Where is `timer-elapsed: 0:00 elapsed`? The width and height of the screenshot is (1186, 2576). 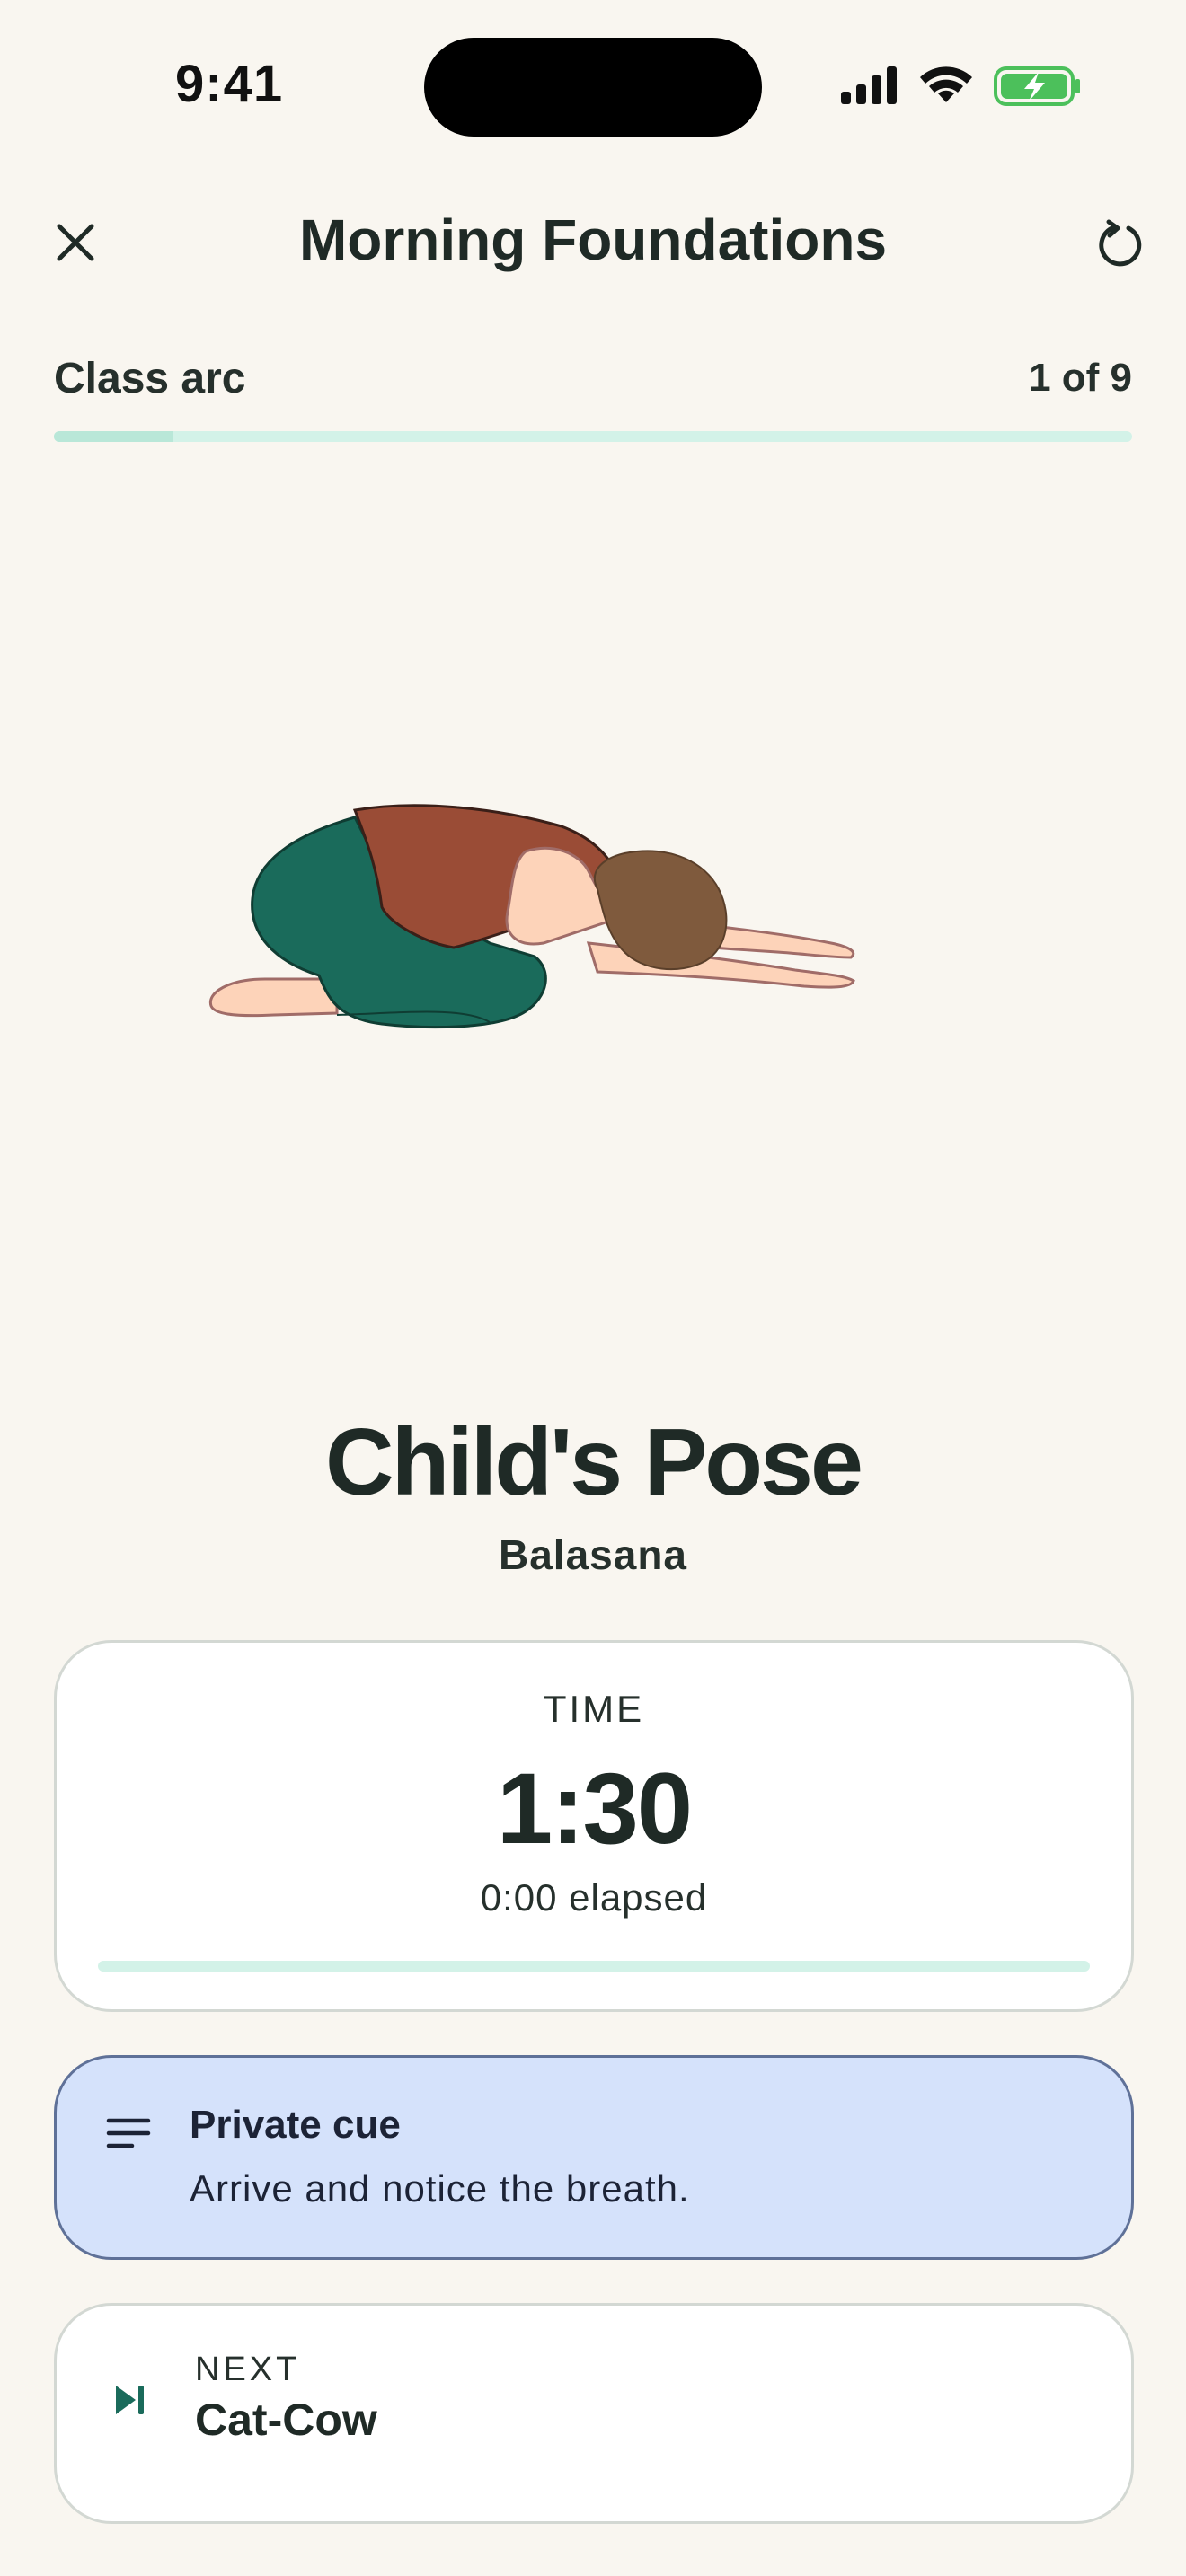
timer-elapsed: 0:00 elapsed is located at coordinates (594, 1897).